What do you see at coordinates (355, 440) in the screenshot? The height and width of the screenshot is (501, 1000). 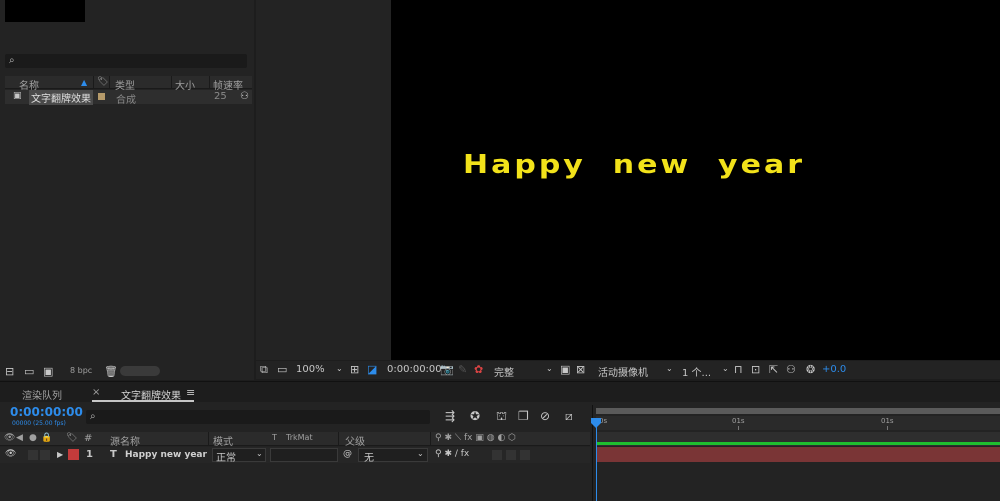 I see `column-parent: 父级` at bounding box center [355, 440].